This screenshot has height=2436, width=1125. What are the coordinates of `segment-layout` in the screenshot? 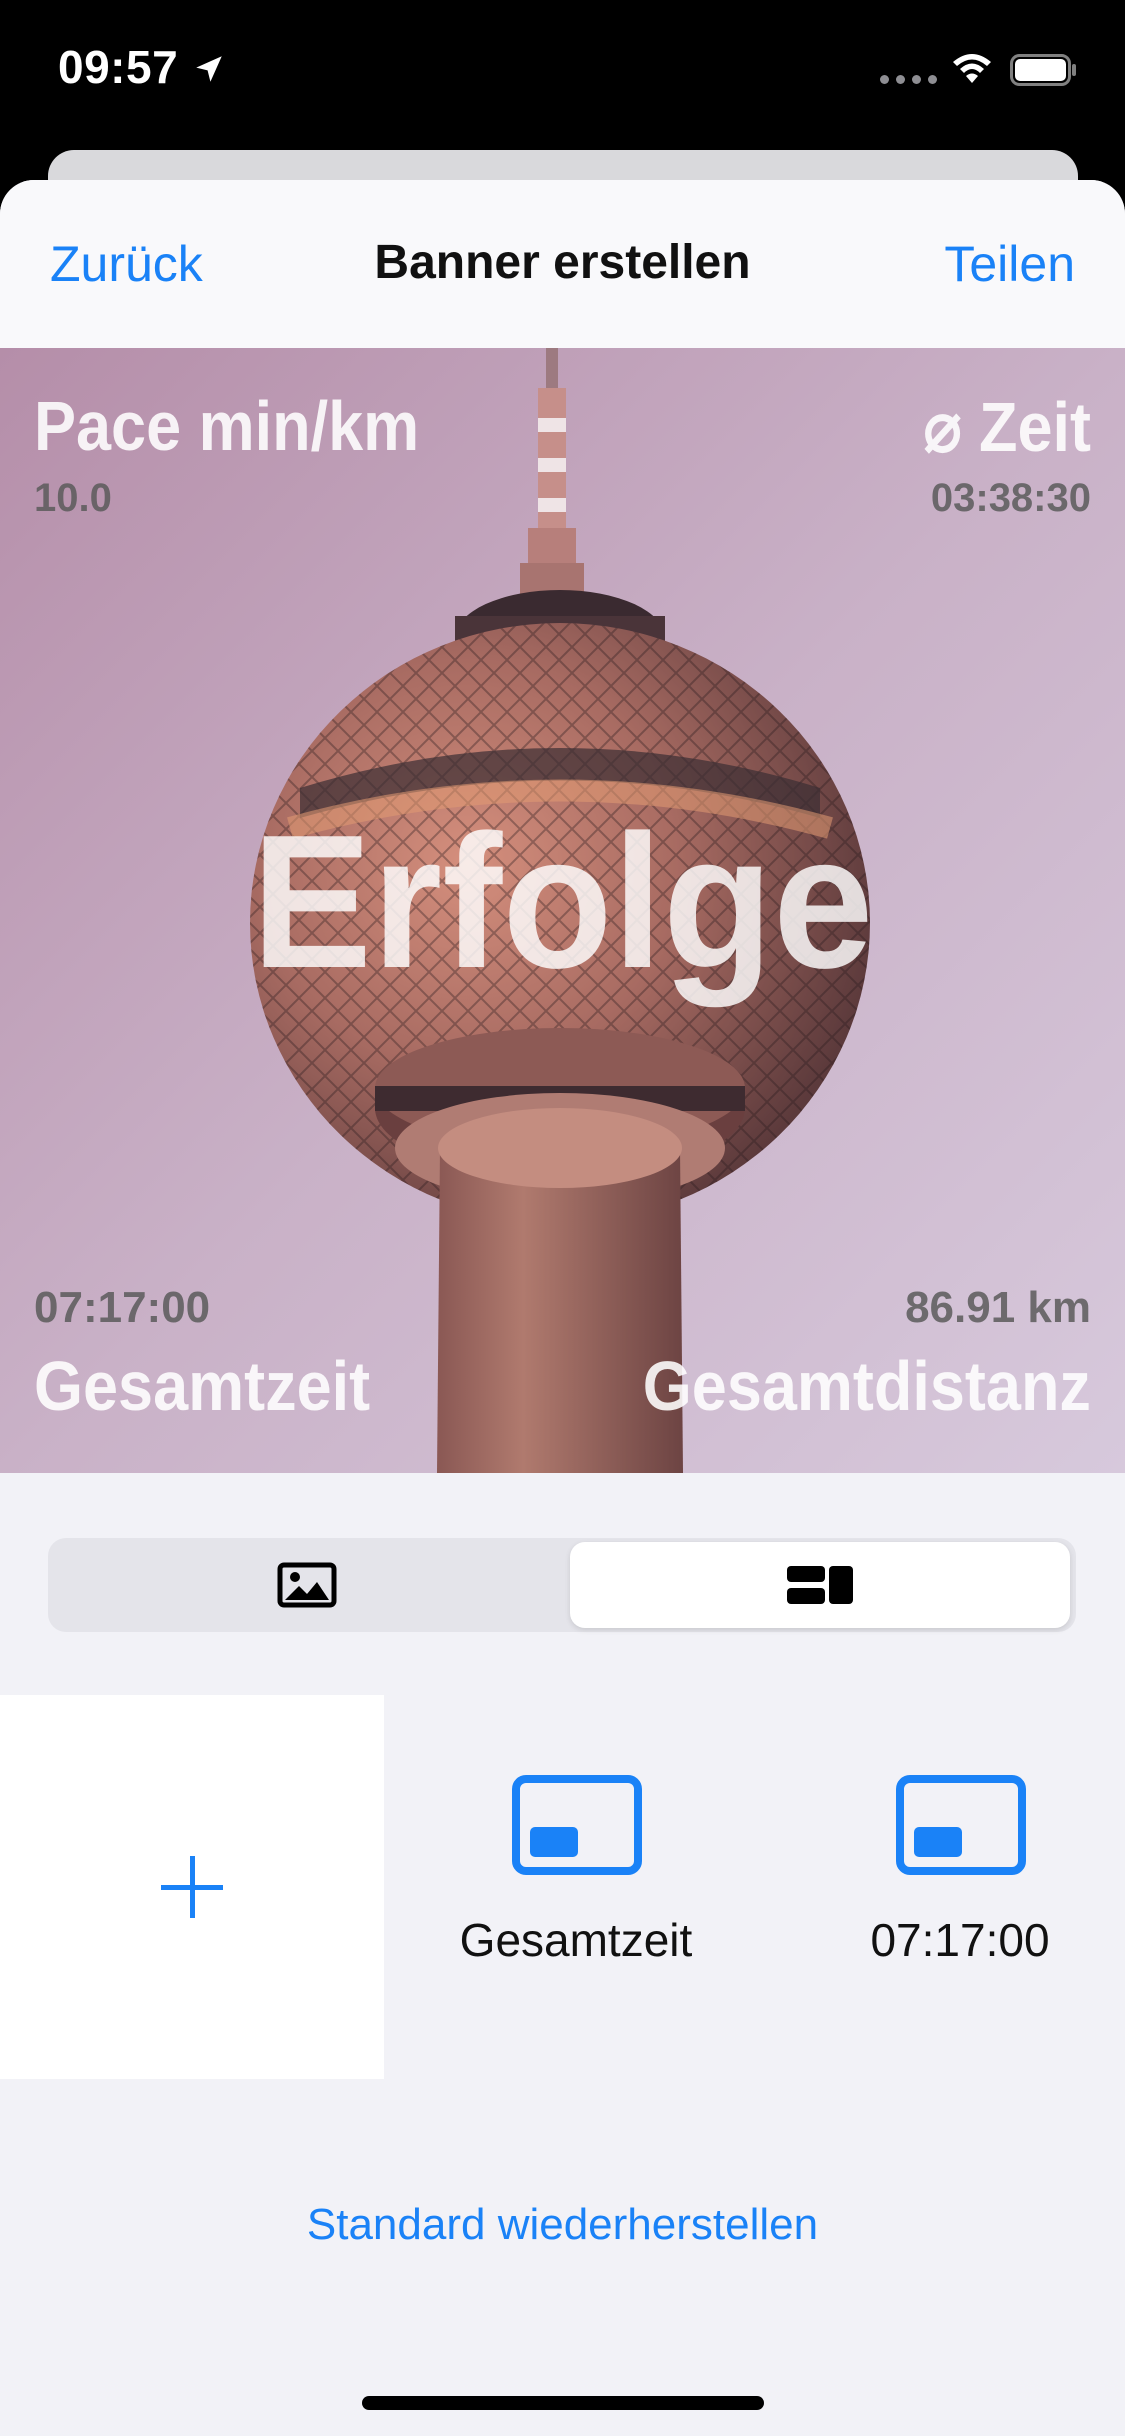 It's located at (820, 1585).